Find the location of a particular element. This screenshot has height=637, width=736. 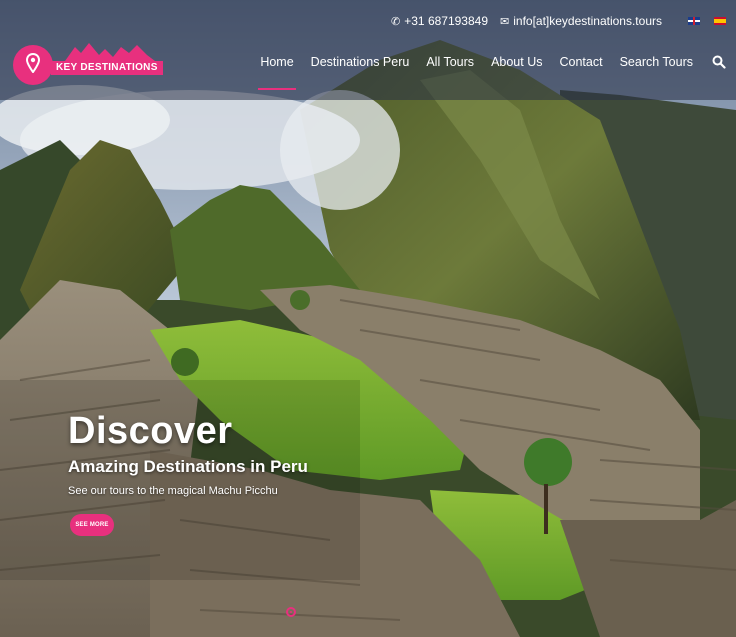

nav-destinations-peru: Destinations Peru is located at coordinates (360, 62).